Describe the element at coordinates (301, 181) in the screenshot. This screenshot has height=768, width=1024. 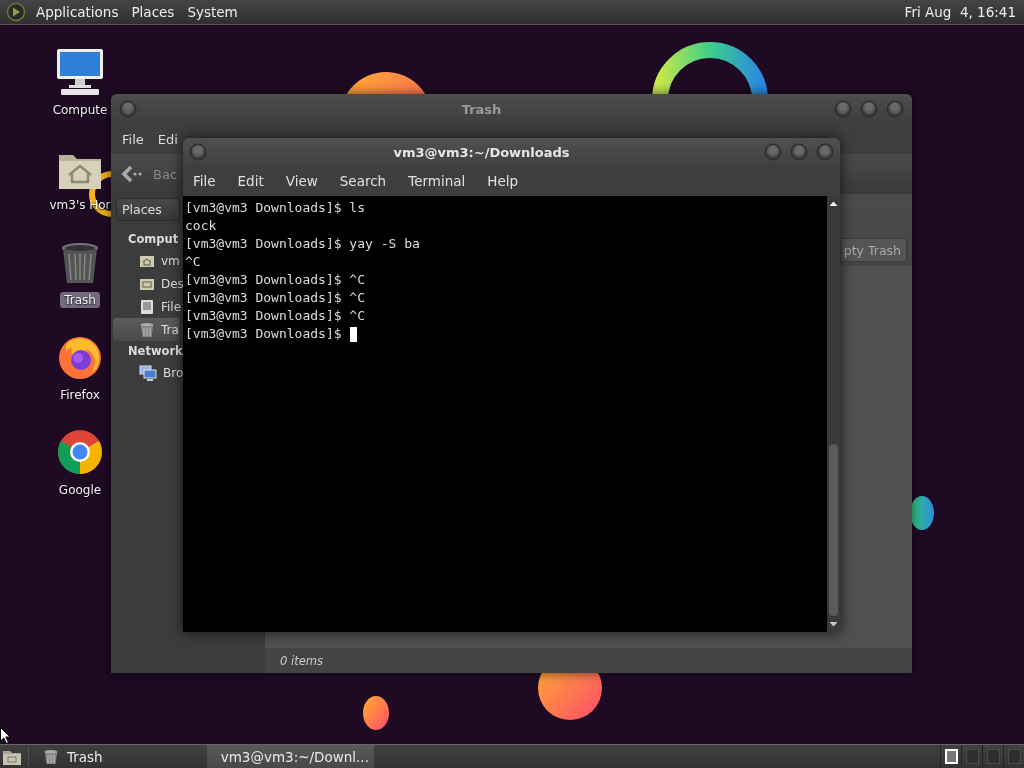
I see `menu-item: View` at that location.